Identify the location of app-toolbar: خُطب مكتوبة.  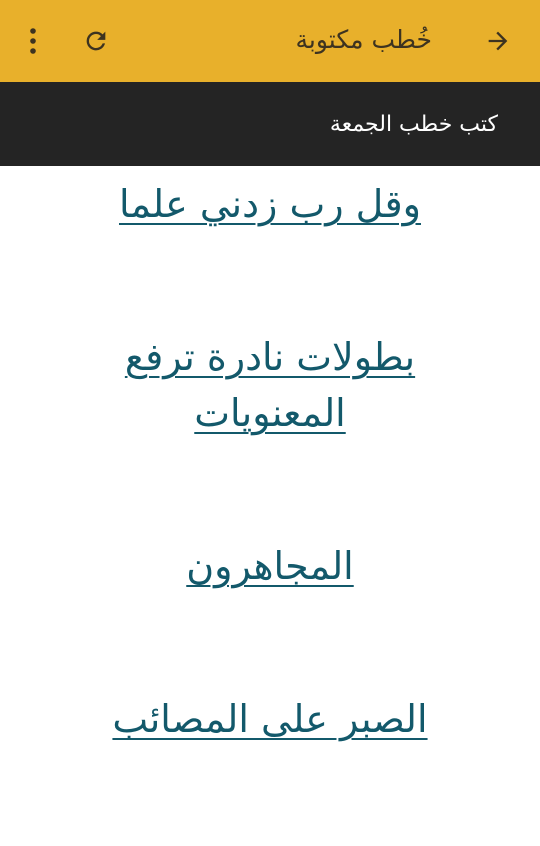
(270, 41).